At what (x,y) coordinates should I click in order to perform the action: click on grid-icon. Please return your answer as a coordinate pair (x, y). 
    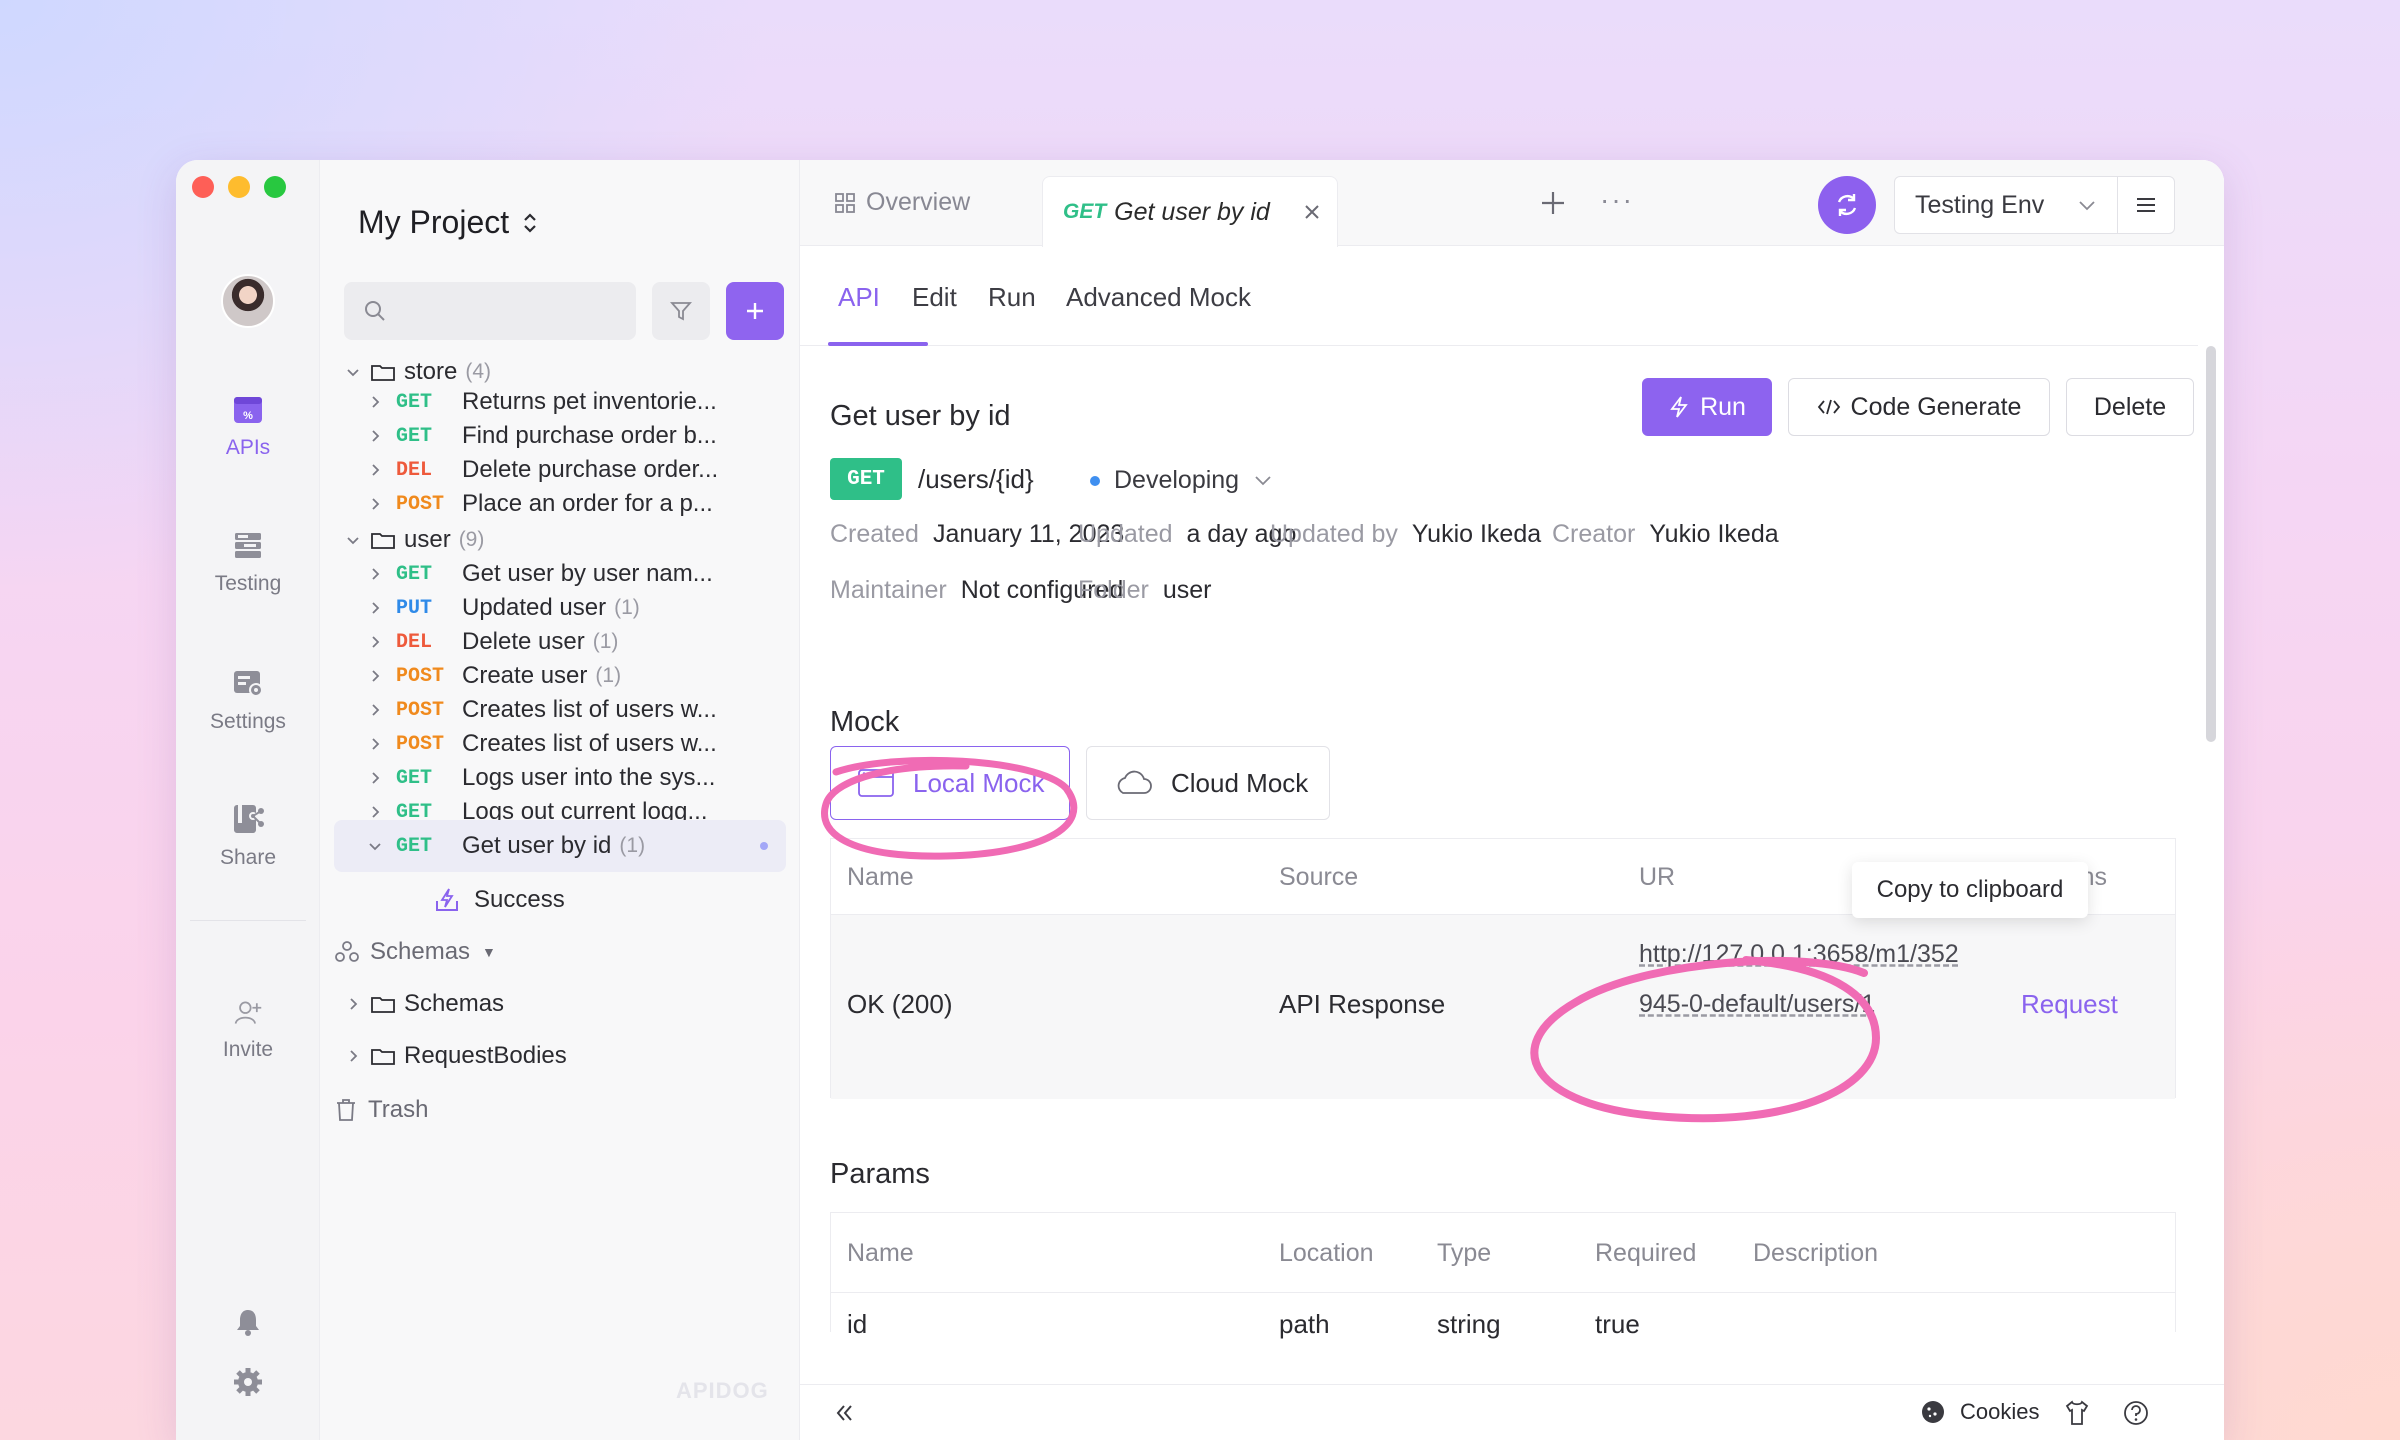
    Looking at the image, I should click on (845, 202).